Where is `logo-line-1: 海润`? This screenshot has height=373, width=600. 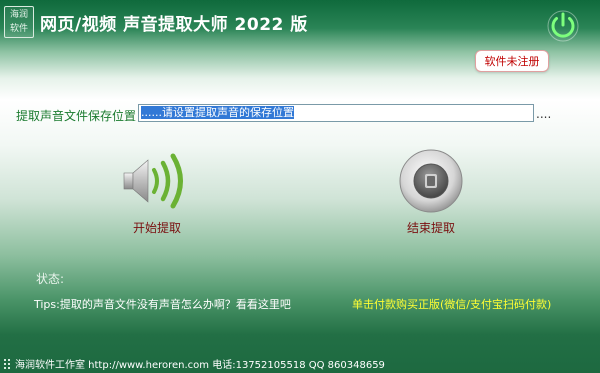 logo-line-1: 海润 is located at coordinates (18, 15).